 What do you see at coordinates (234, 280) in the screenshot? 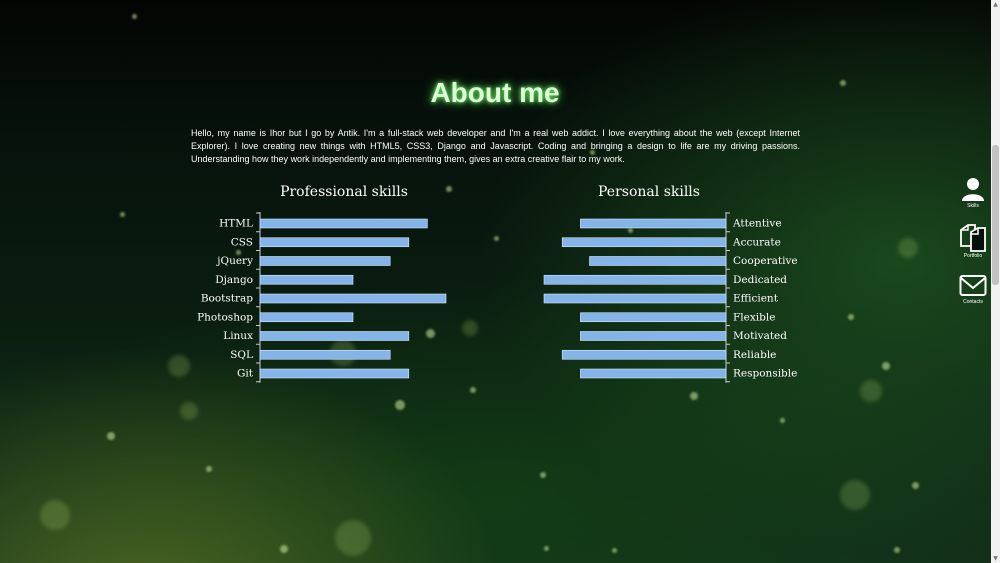
I see `professional-label-django: Django` at bounding box center [234, 280].